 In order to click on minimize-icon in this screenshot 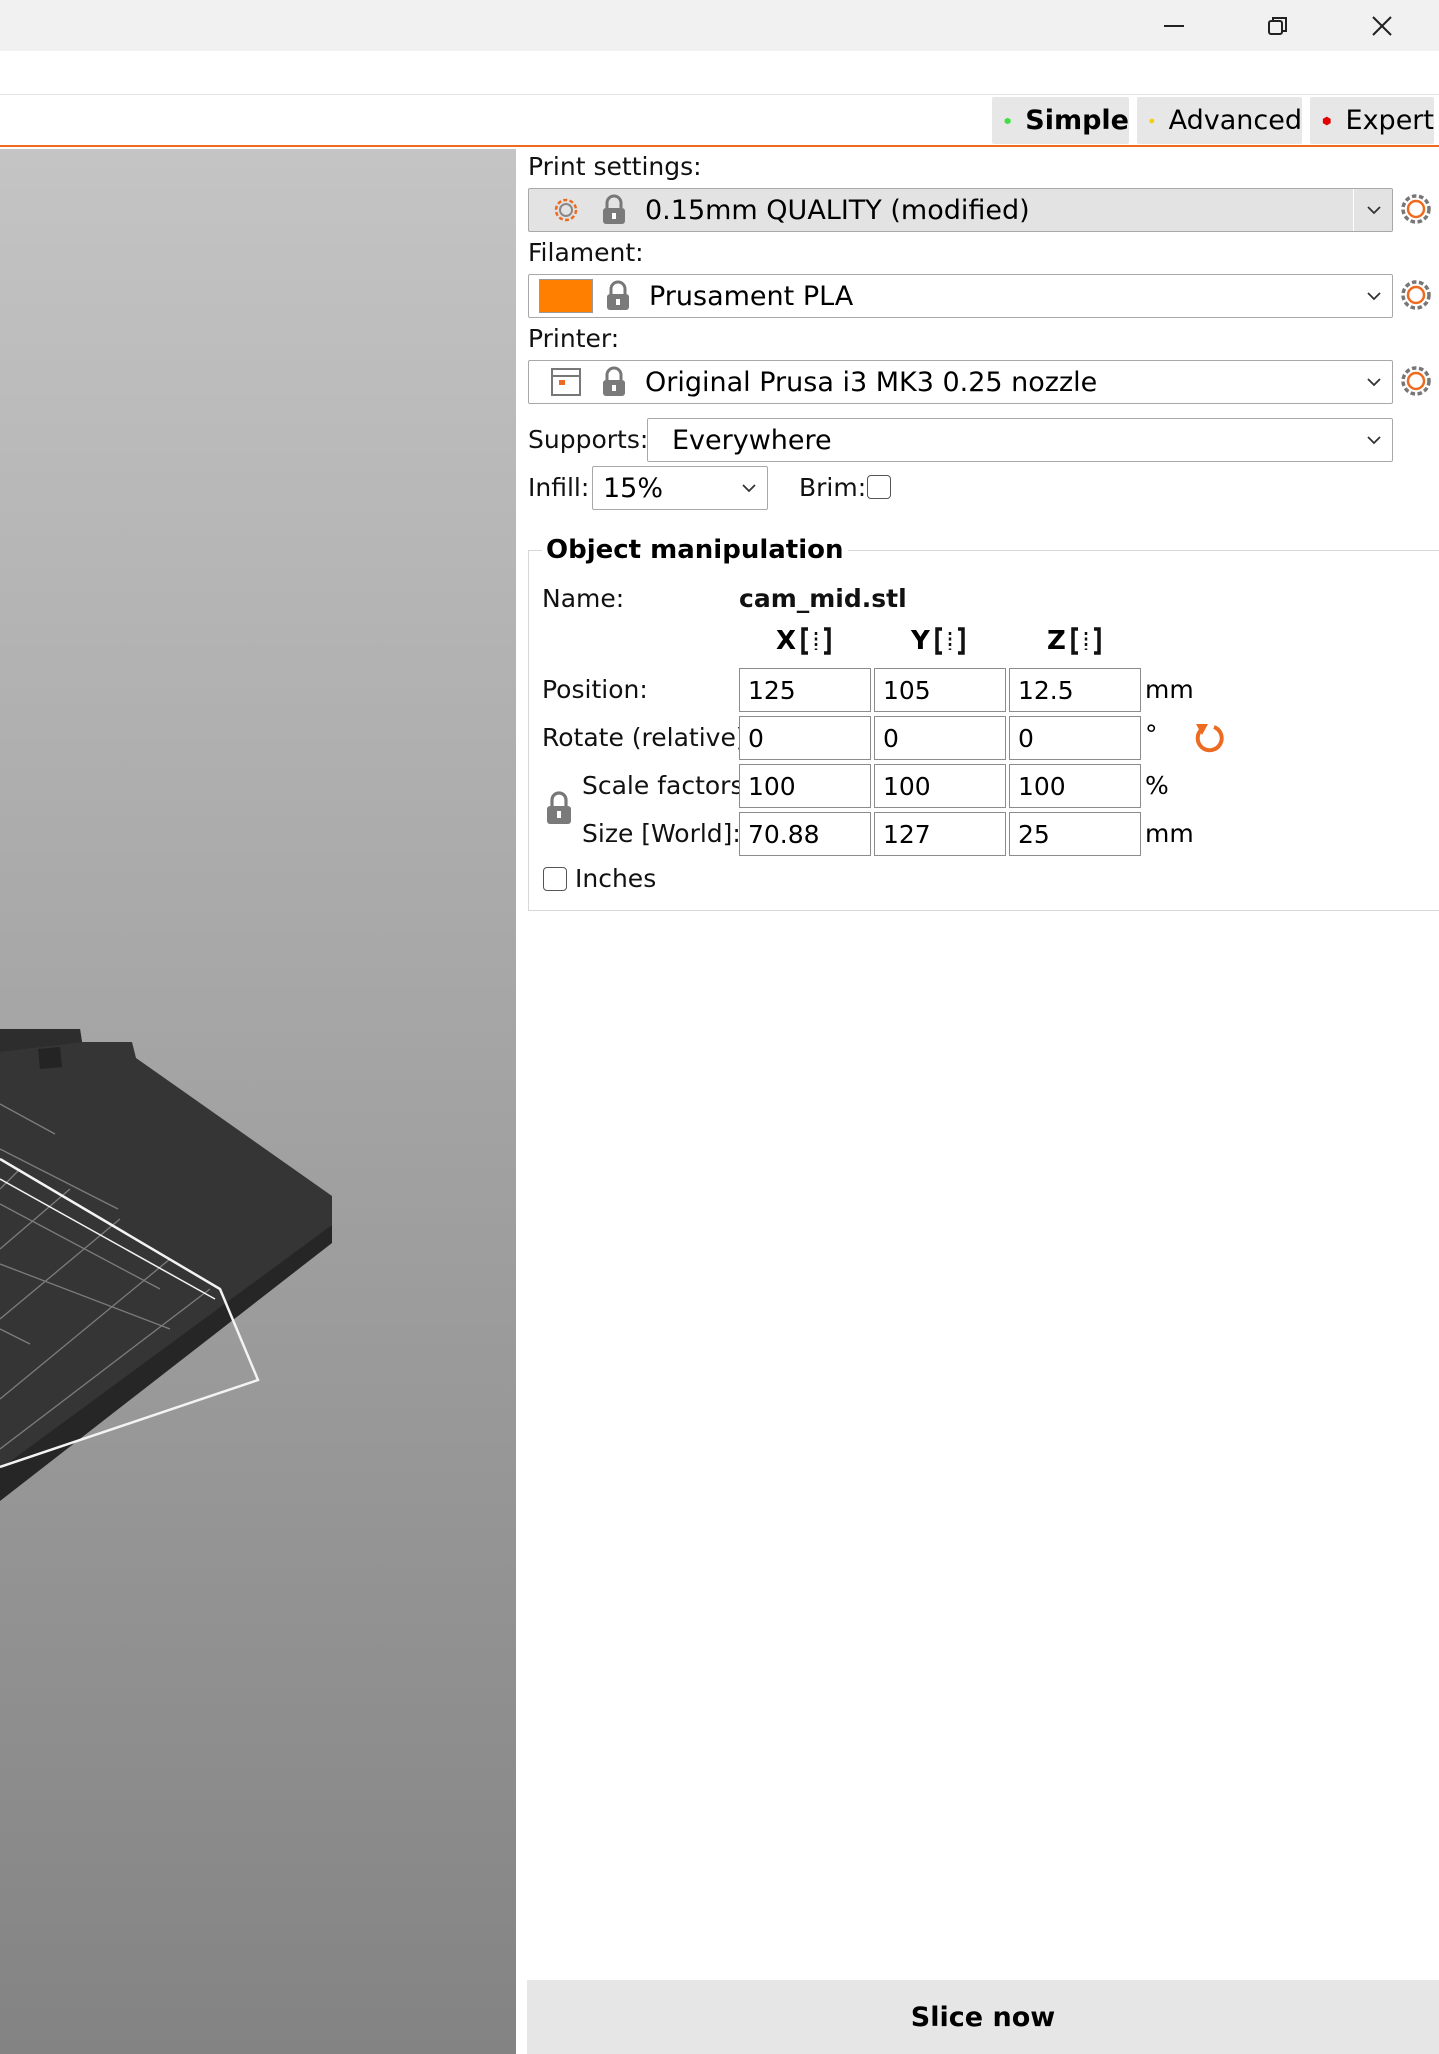, I will do `click(1174, 25)`.